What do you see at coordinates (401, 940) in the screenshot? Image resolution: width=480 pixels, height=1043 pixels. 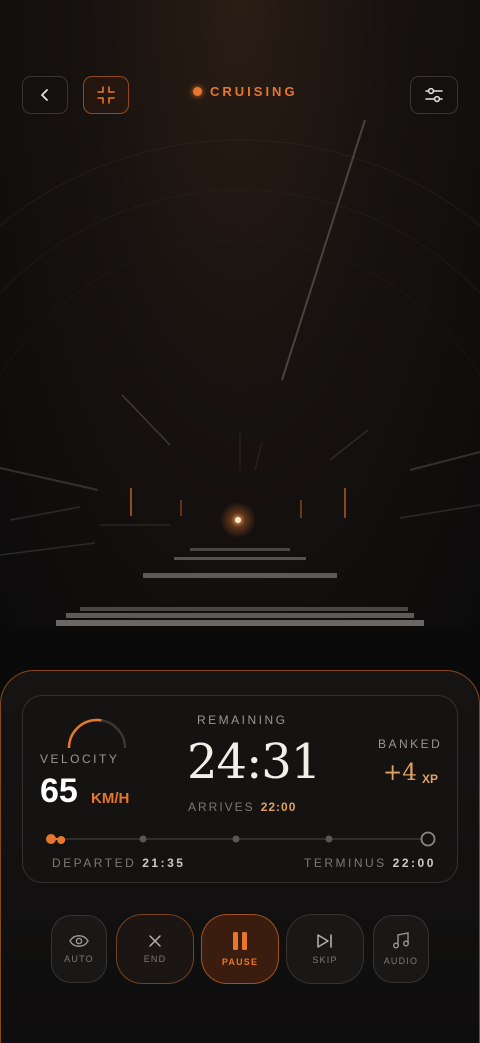 I see `music-icon` at bounding box center [401, 940].